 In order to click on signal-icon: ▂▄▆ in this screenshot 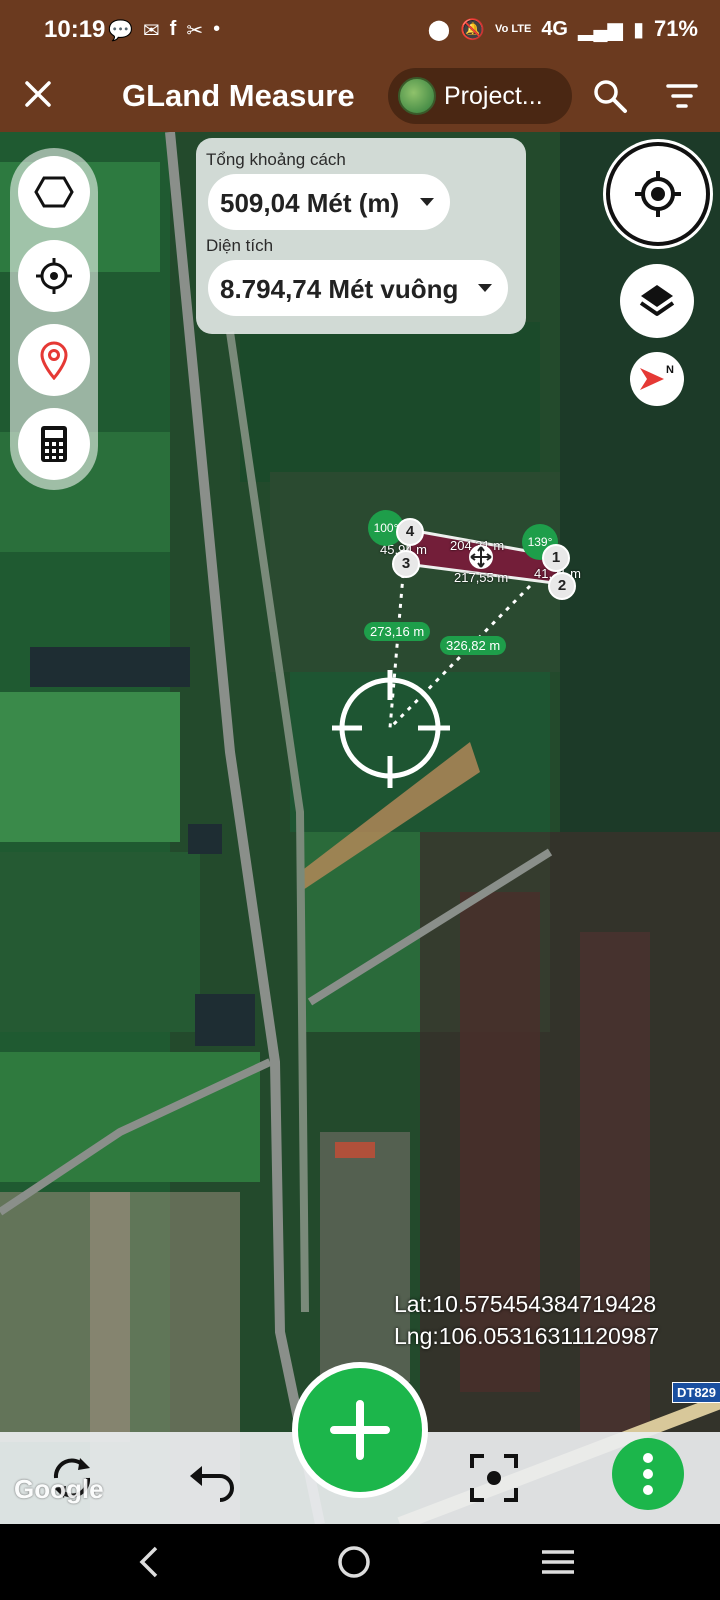, I will do `click(600, 29)`.